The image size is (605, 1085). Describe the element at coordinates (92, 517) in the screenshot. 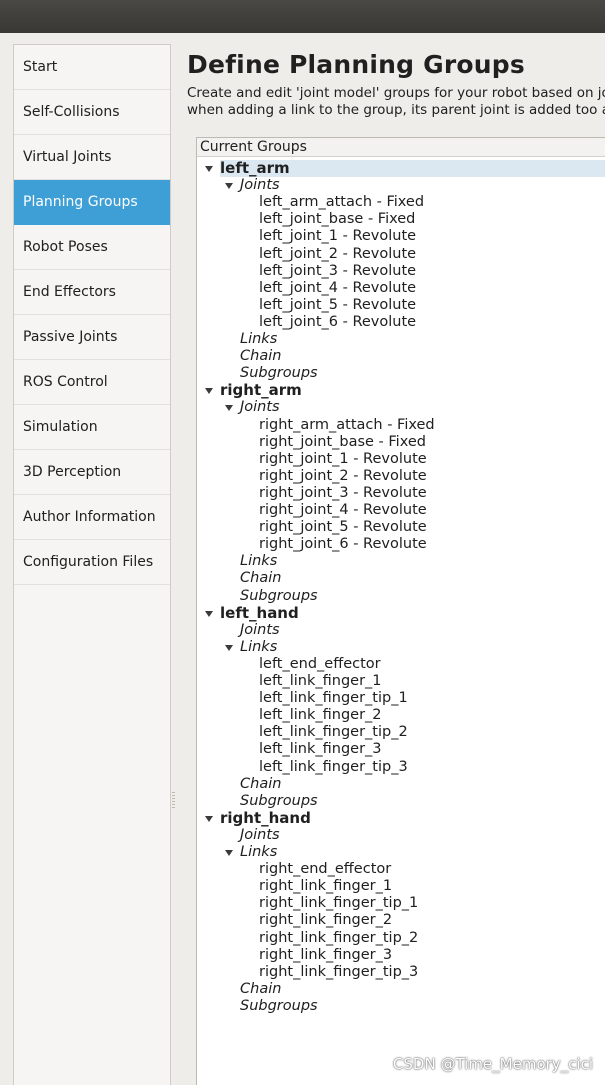

I see `sidebar-item-author-information: Author Information` at that location.